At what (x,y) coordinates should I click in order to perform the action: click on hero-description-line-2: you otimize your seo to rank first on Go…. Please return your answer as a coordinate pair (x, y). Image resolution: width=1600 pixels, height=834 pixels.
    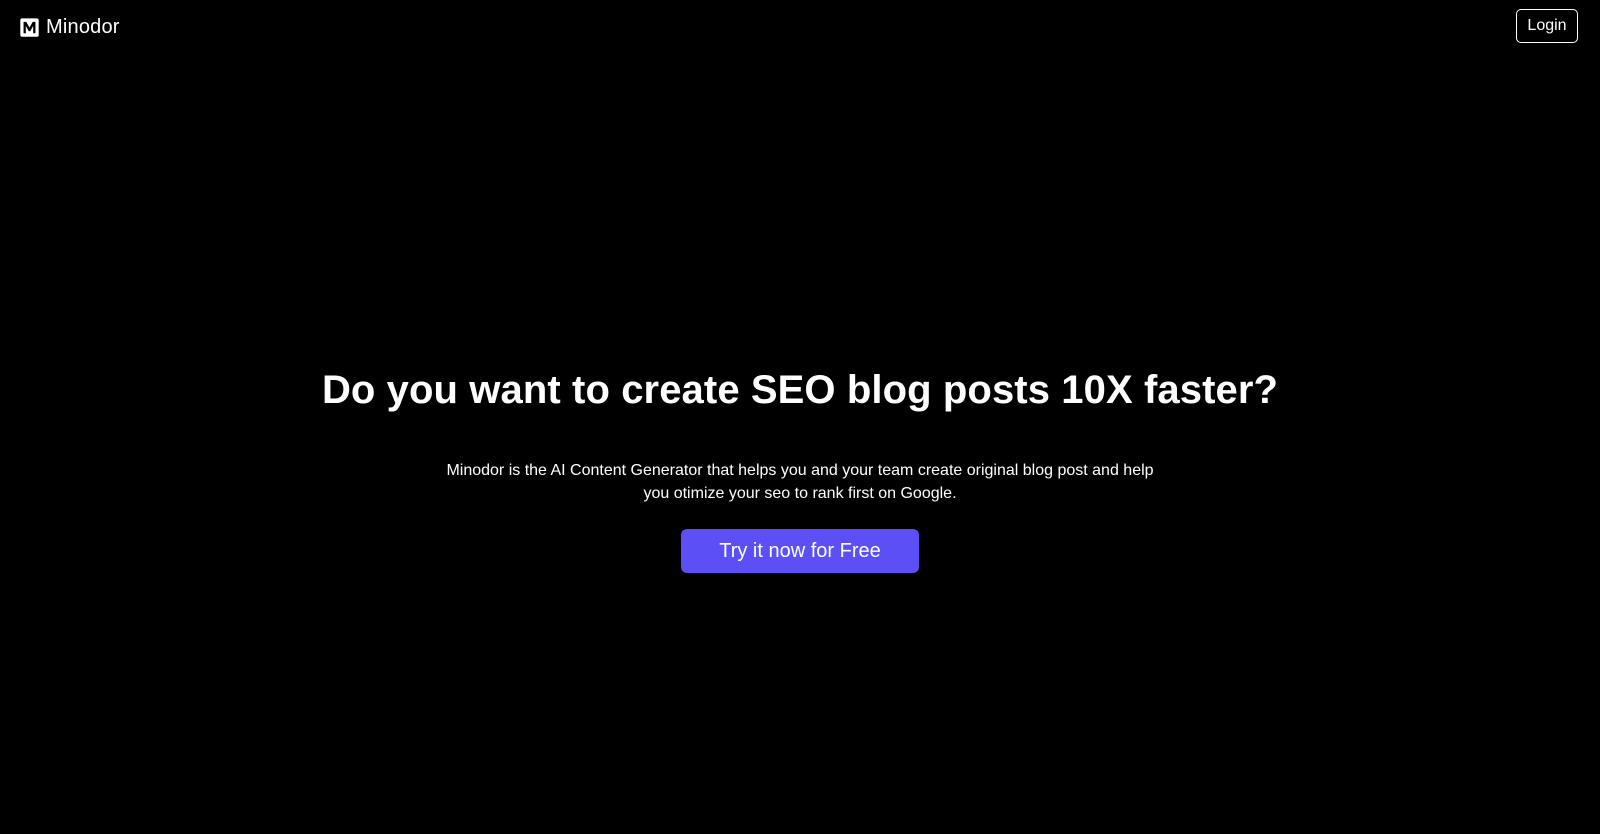
    Looking at the image, I should click on (800, 493).